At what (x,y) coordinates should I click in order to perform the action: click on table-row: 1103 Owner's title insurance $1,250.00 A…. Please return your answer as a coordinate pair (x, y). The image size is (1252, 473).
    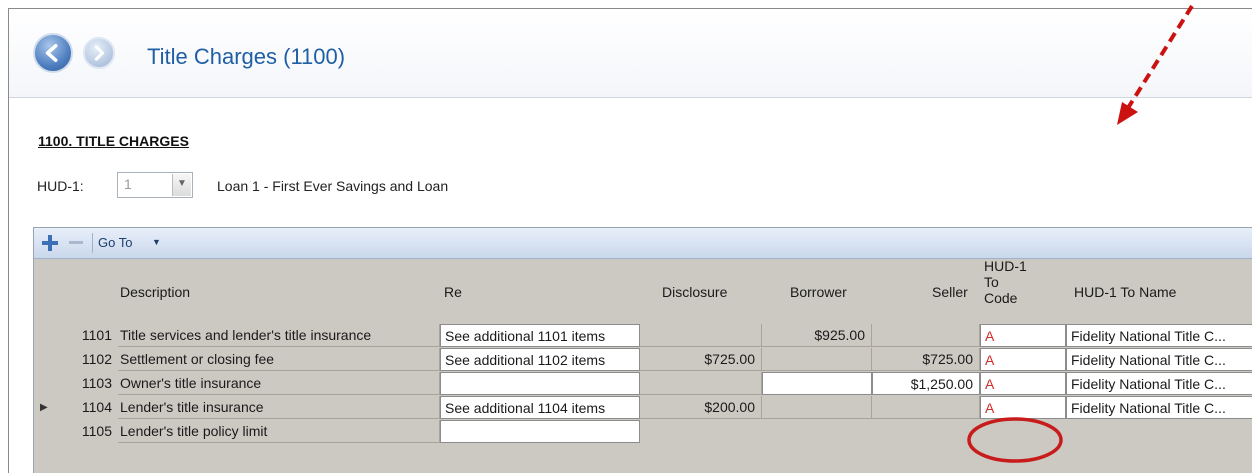
    Looking at the image, I should click on (643, 384).